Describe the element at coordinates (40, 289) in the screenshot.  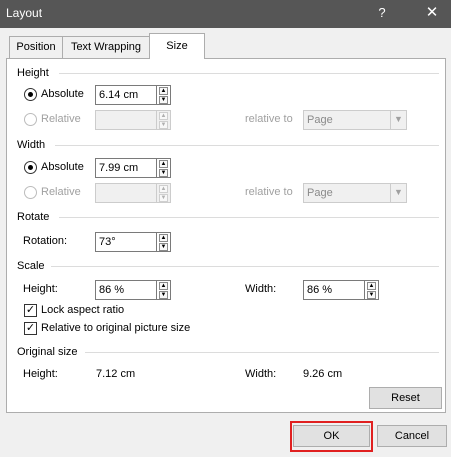
I see `scale-height-label: Height:` at that location.